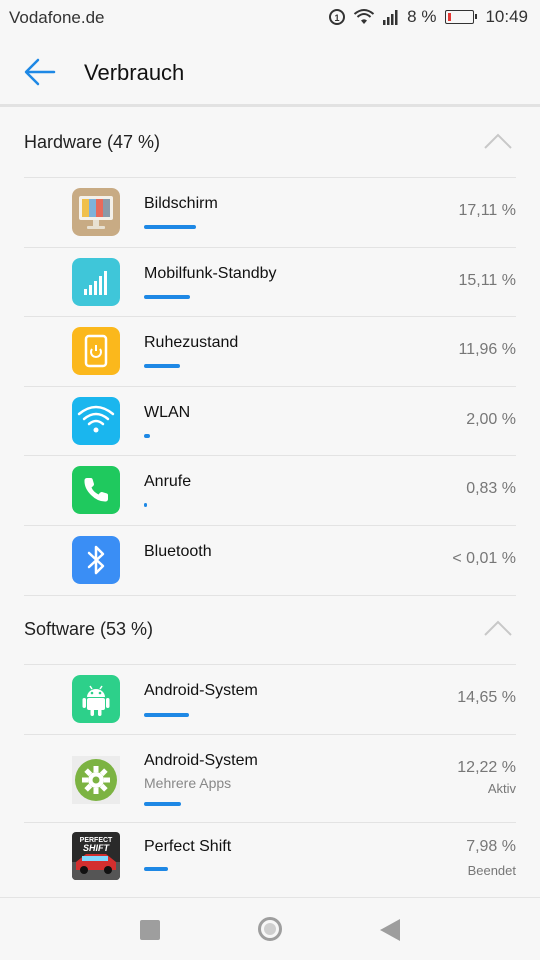 The width and height of the screenshot is (540, 960). I want to click on svg-text: 1, so click(337, 18).